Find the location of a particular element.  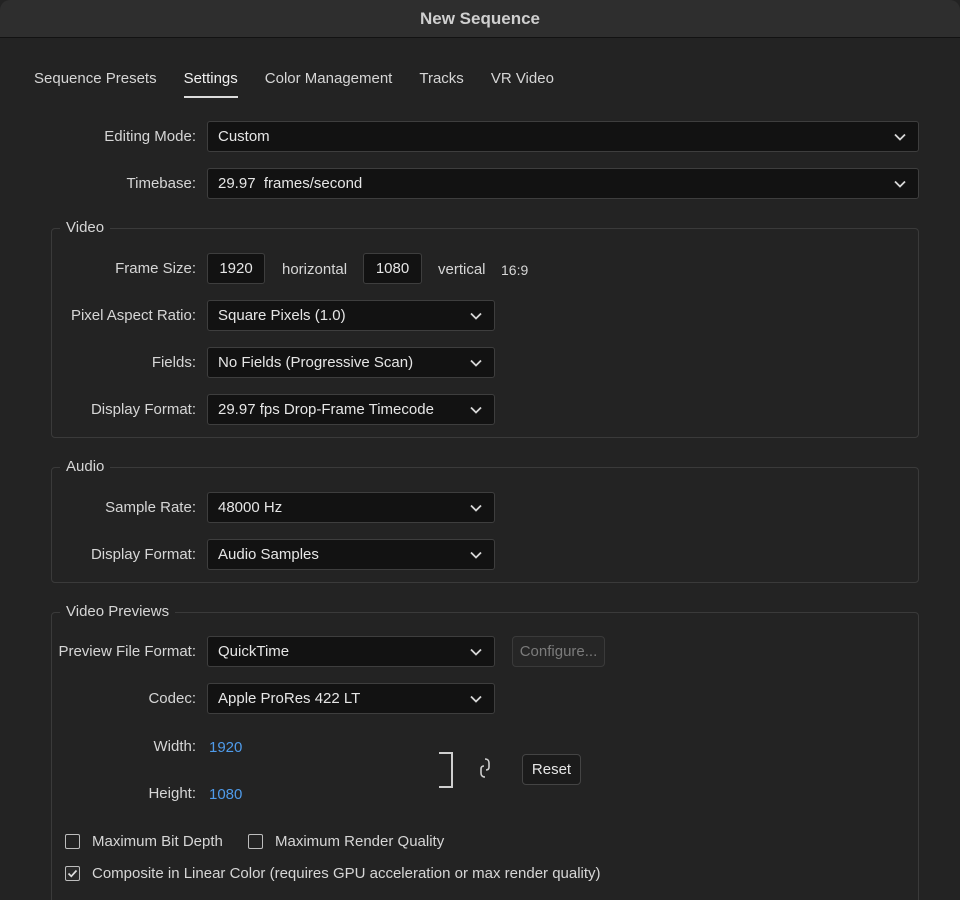

reset-button: Reset is located at coordinates (551, 769).